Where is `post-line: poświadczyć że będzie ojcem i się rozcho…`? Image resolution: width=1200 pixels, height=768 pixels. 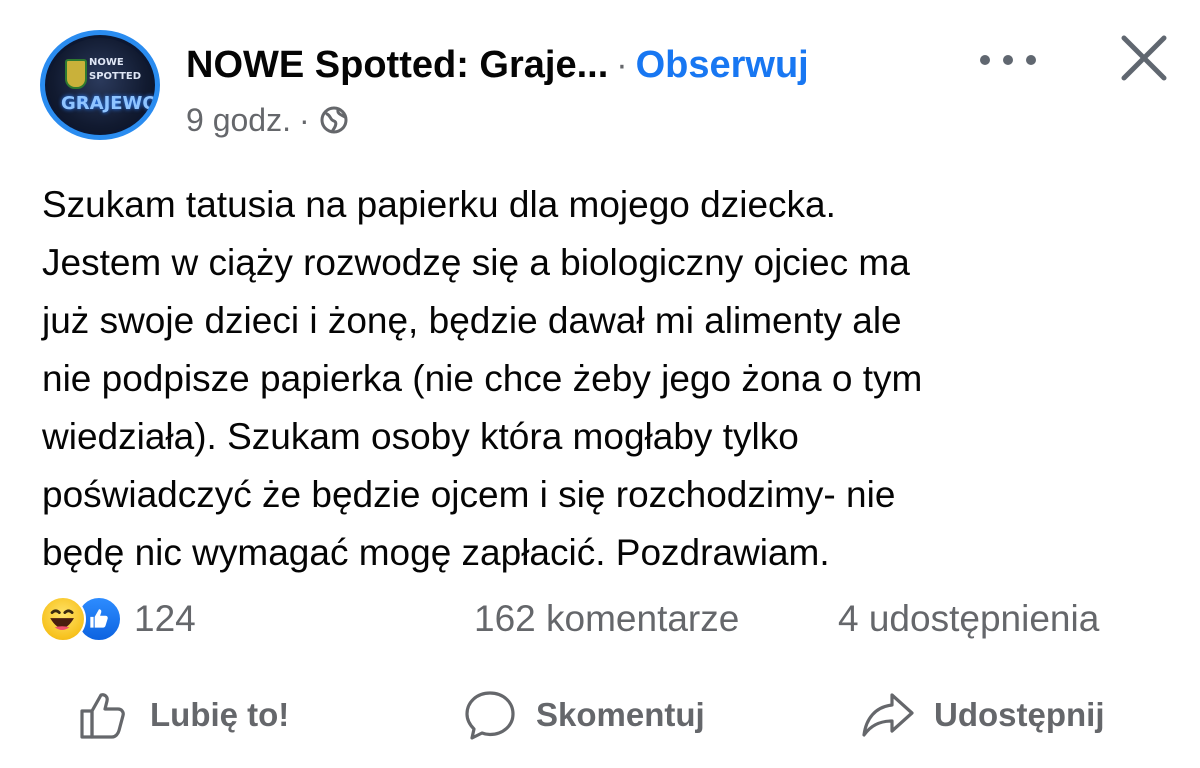 post-line: poświadczyć że będzie ojcem i się rozcho… is located at coordinates (469, 494).